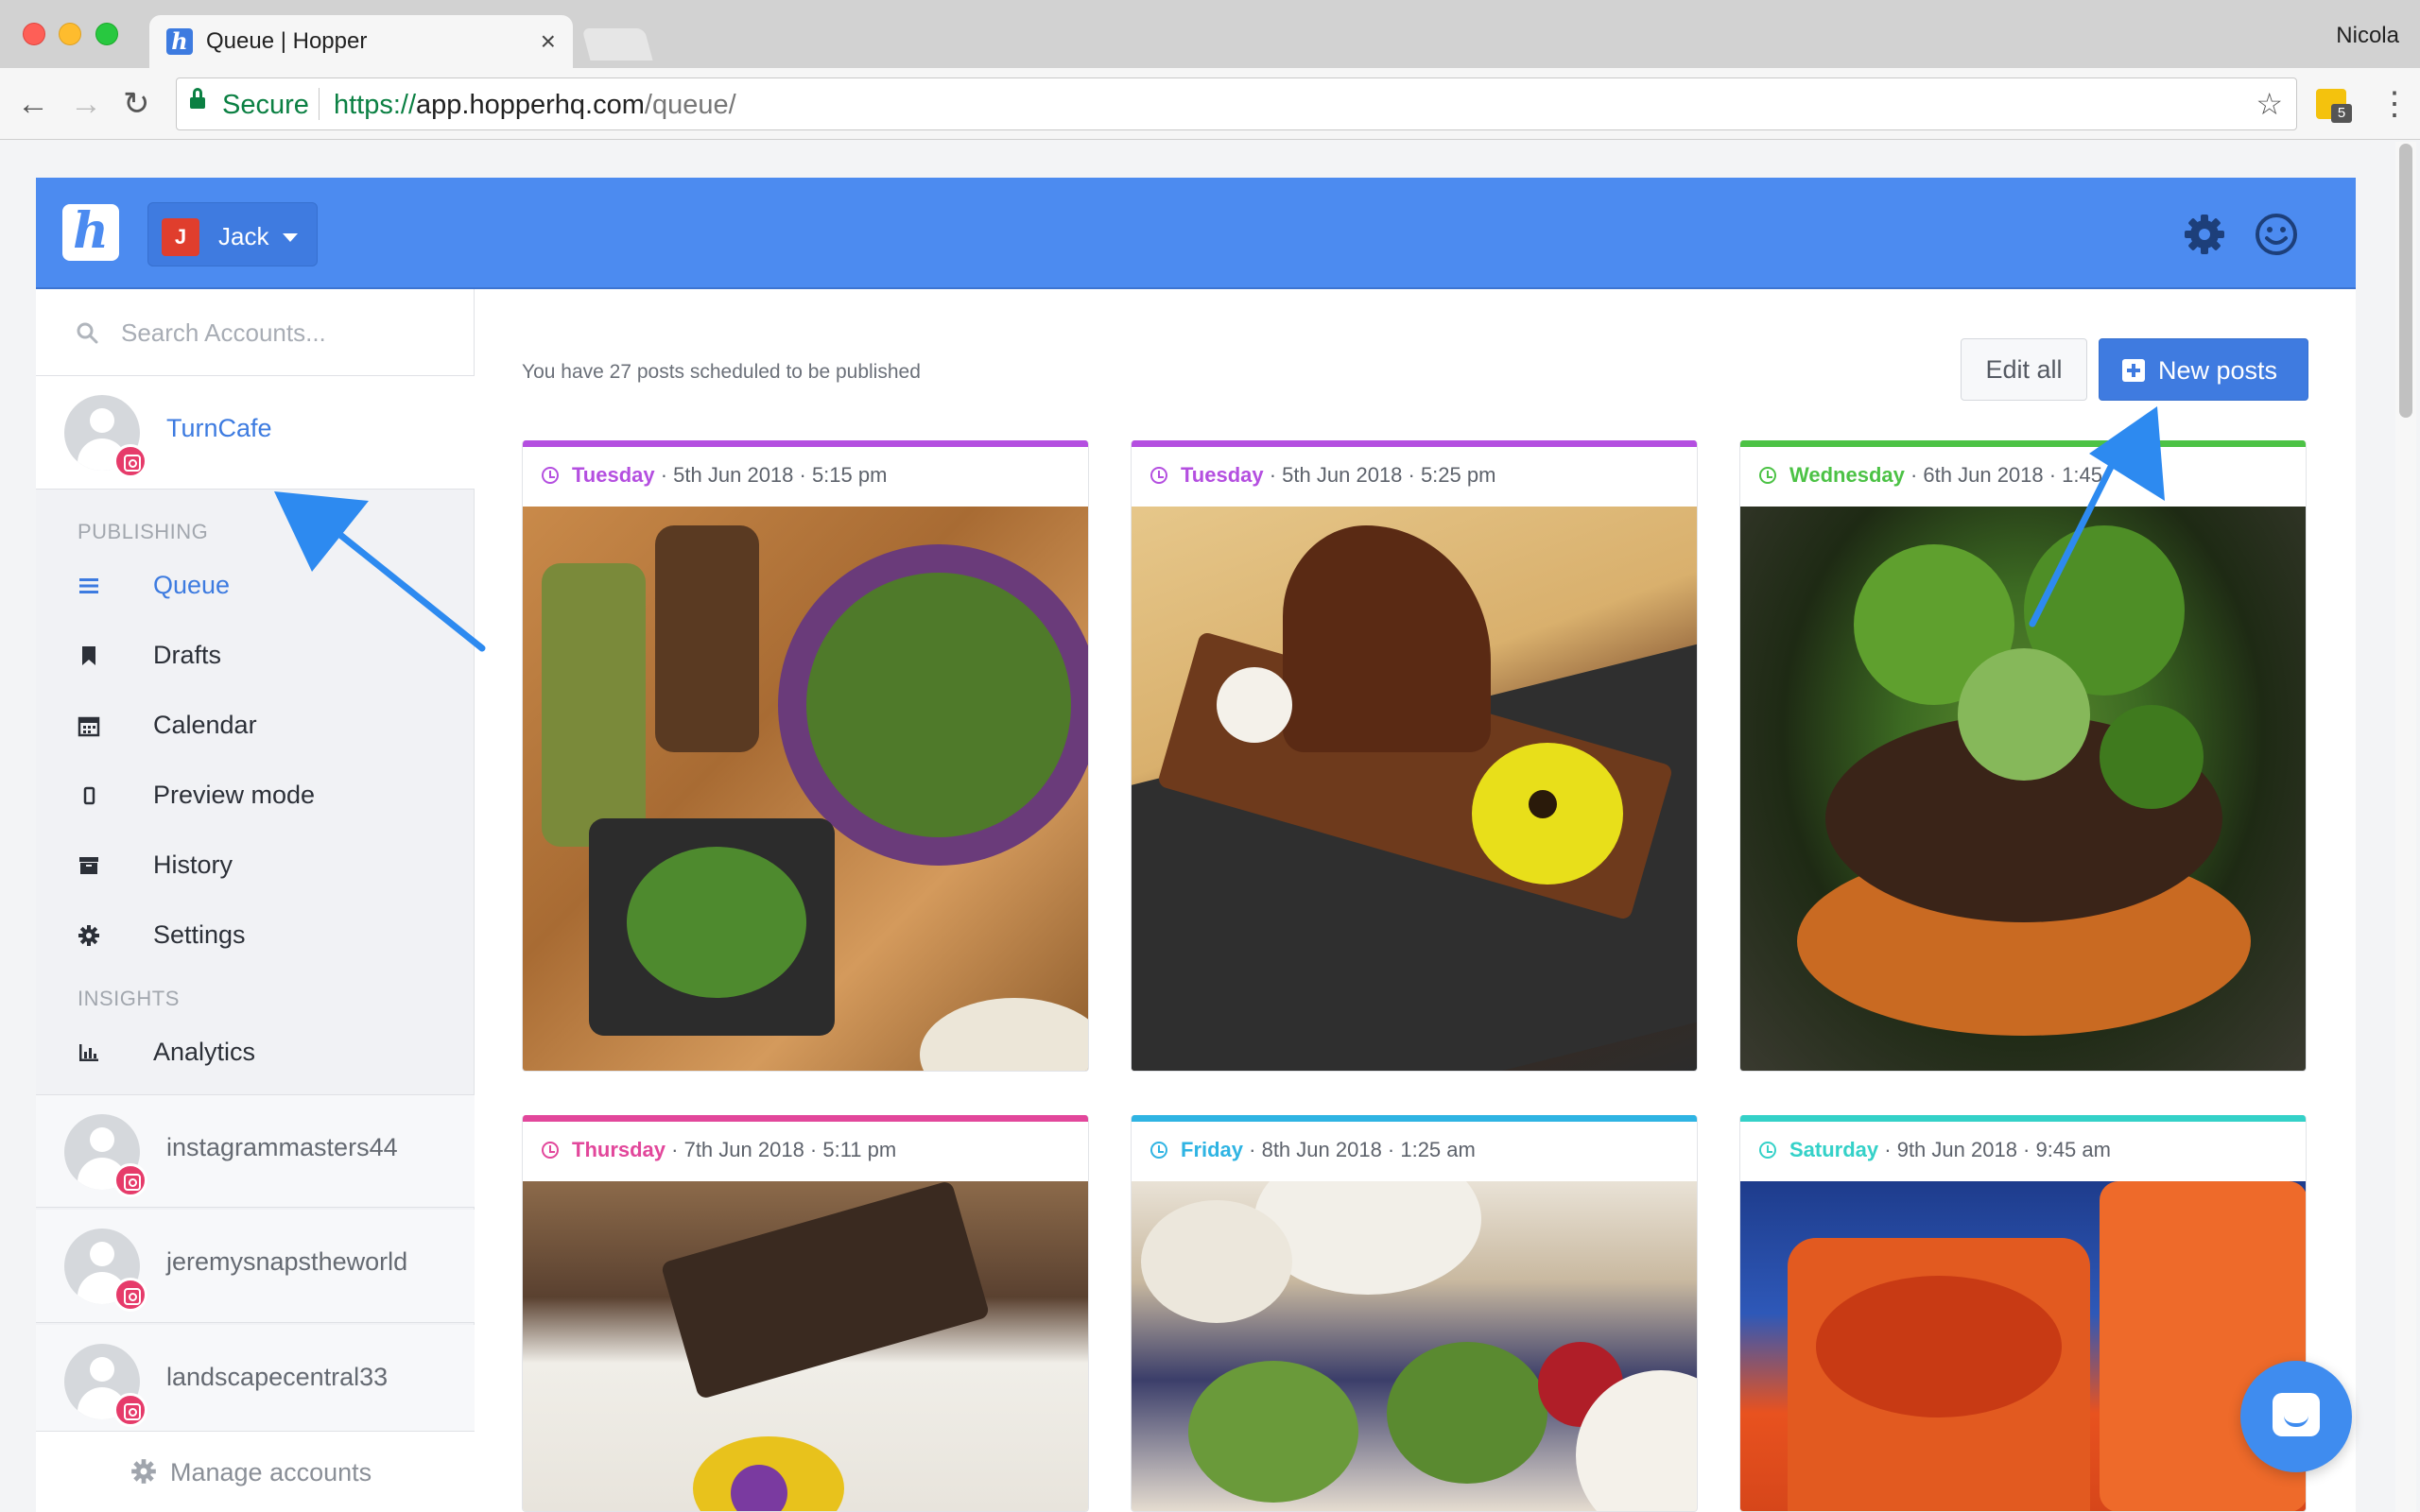 The height and width of the screenshot is (1512, 2420). Describe the element at coordinates (287, 41) in the screenshot. I see `tab-title: Queue | Hopper` at that location.